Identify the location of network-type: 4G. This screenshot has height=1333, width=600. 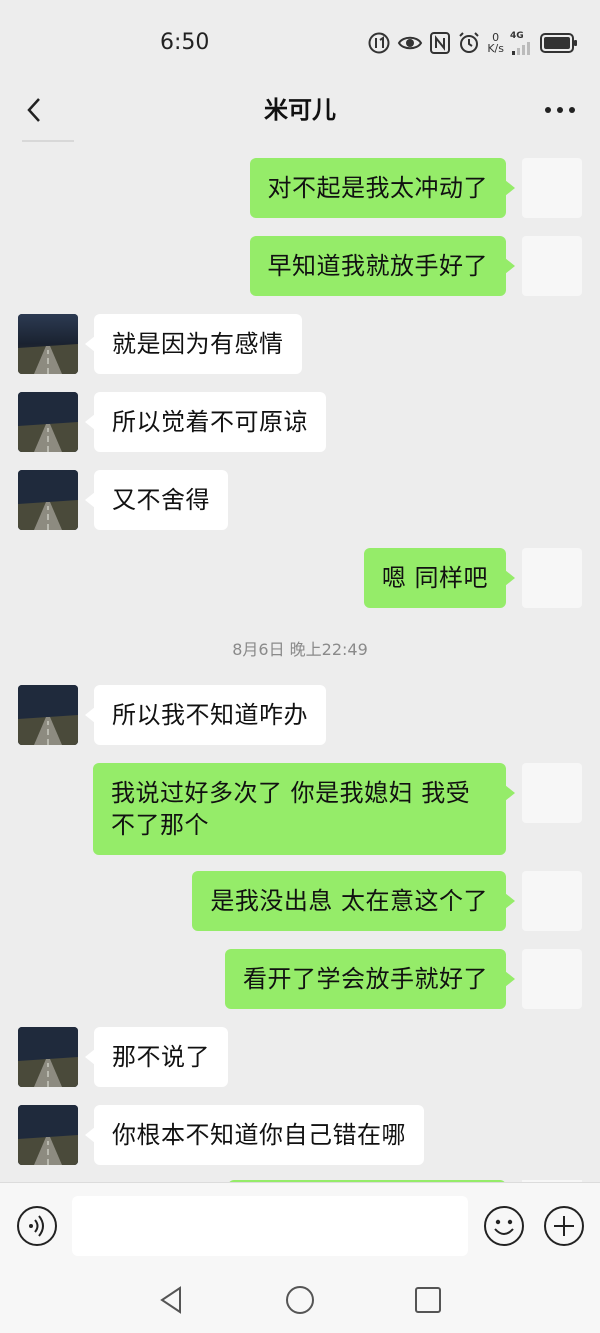
(517, 35).